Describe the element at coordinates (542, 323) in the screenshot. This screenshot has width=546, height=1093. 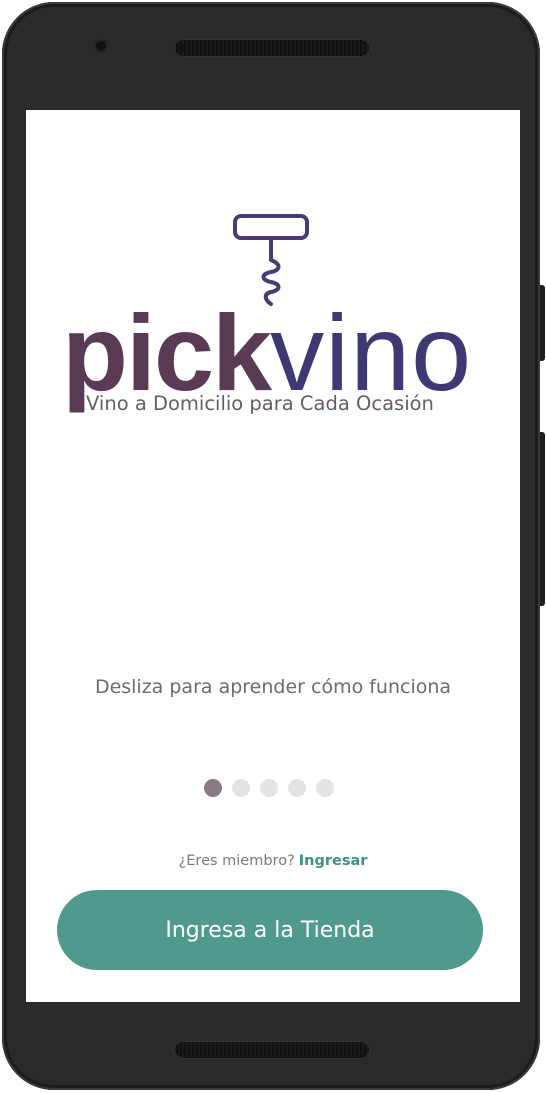
I see `power-button` at that location.